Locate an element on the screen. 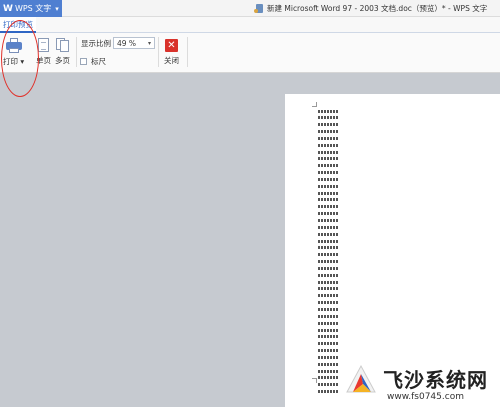 Image resolution: width=500 pixels, height=407 pixels. wps-logo-icon: W is located at coordinates (8, 8).